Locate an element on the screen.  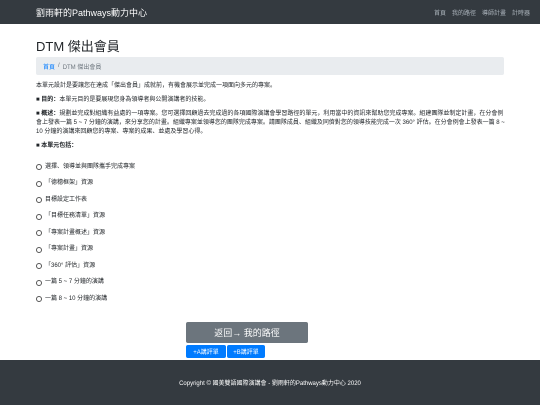
list-item-label: 一篇 5 ~ 7 分鐘的演講 is located at coordinates (74, 282).